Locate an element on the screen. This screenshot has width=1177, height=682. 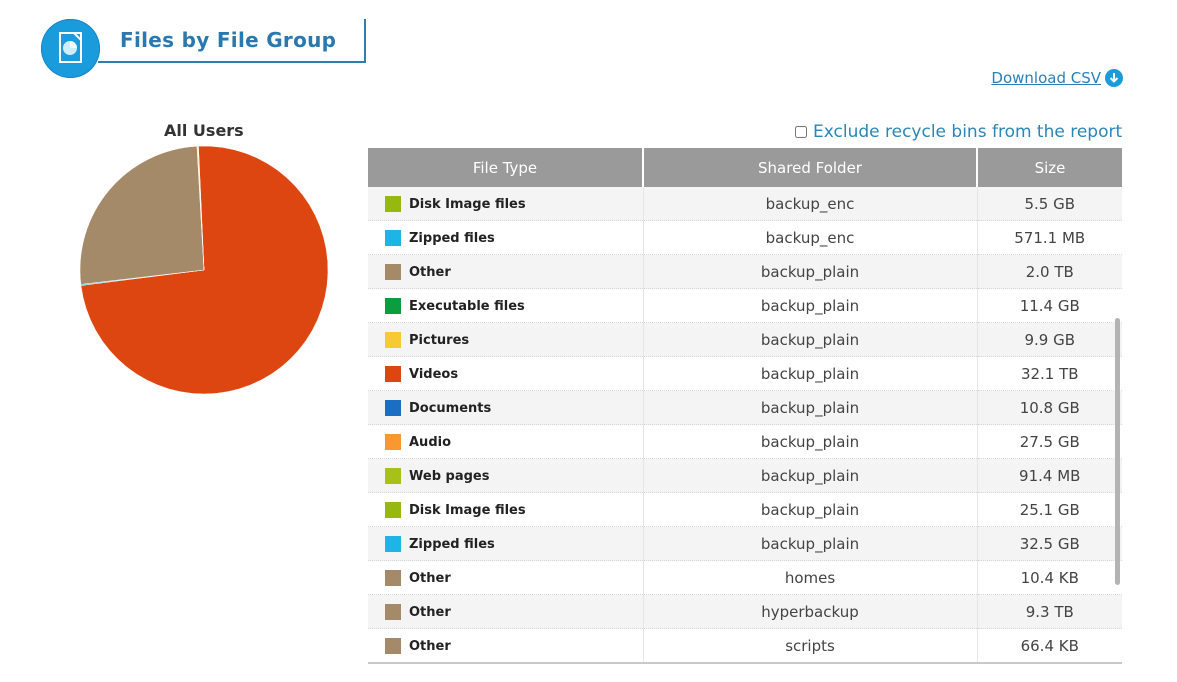
exclude-recycle-checkbox is located at coordinates (801, 132).